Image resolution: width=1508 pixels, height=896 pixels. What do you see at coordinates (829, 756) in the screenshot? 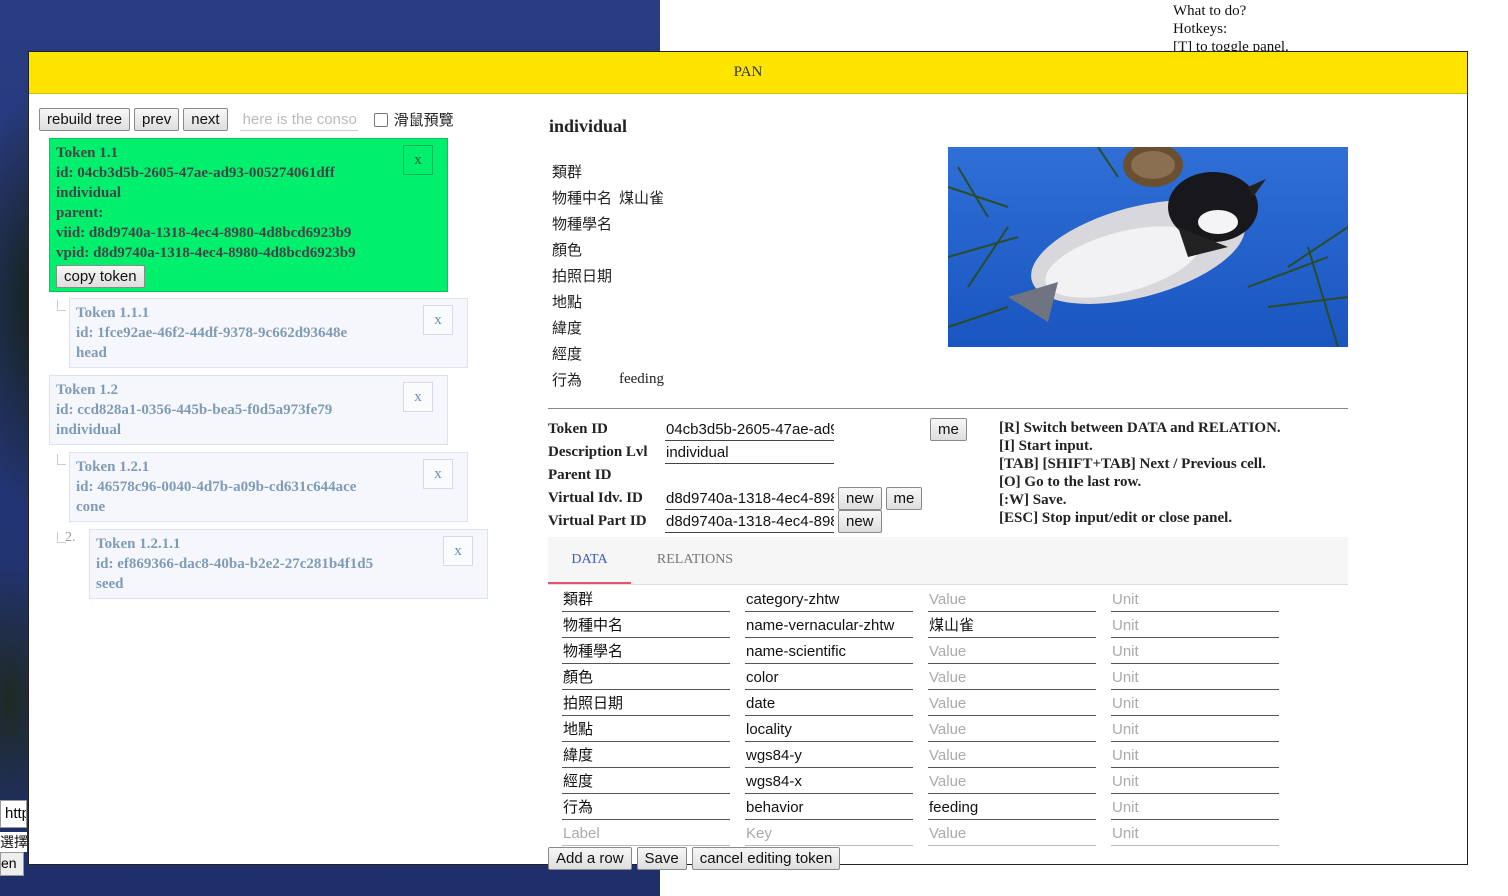
I see `key-cell: wgs84-y` at bounding box center [829, 756].